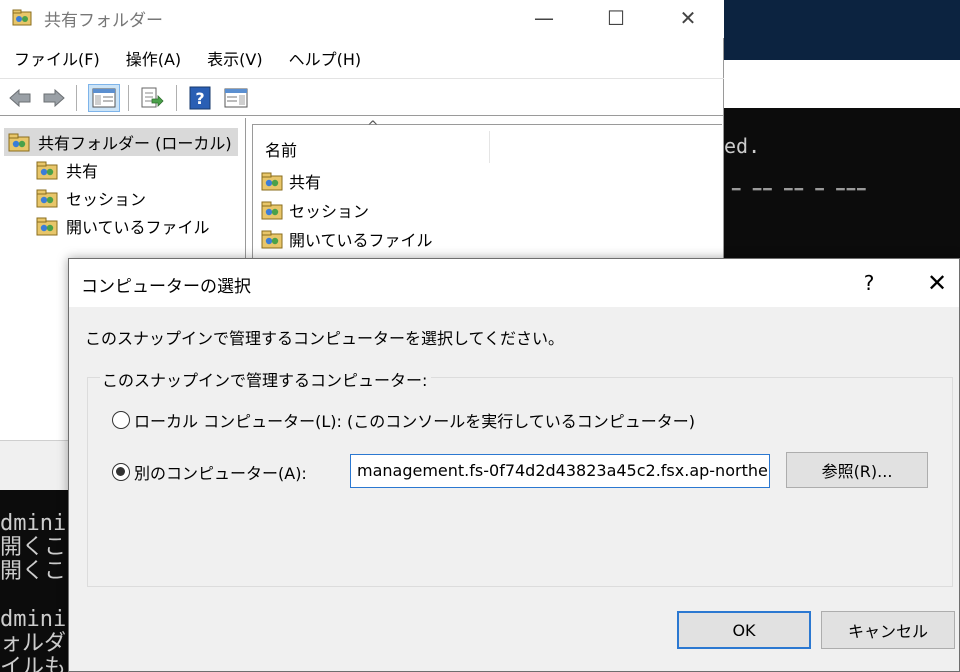 This screenshot has width=960, height=672. I want to click on list-item: 共有, so click(291, 181).